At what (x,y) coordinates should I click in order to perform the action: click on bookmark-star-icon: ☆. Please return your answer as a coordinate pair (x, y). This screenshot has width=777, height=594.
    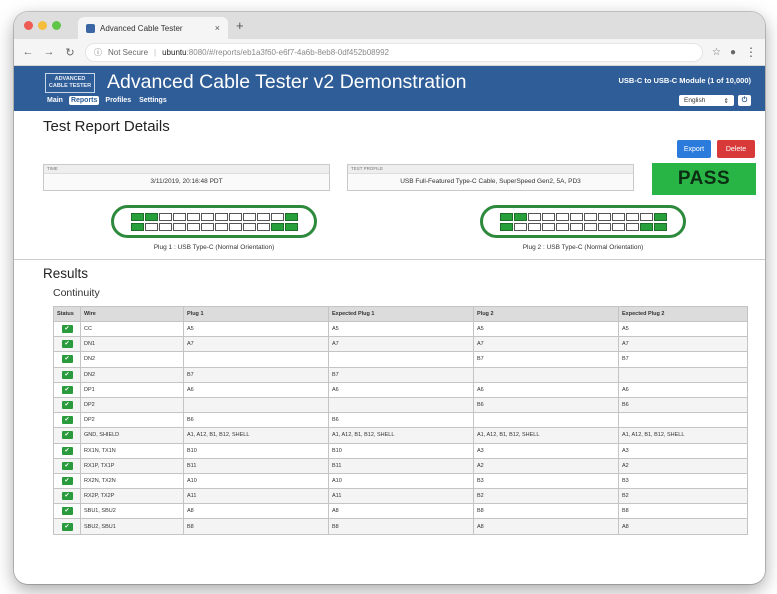
    Looking at the image, I should click on (716, 52).